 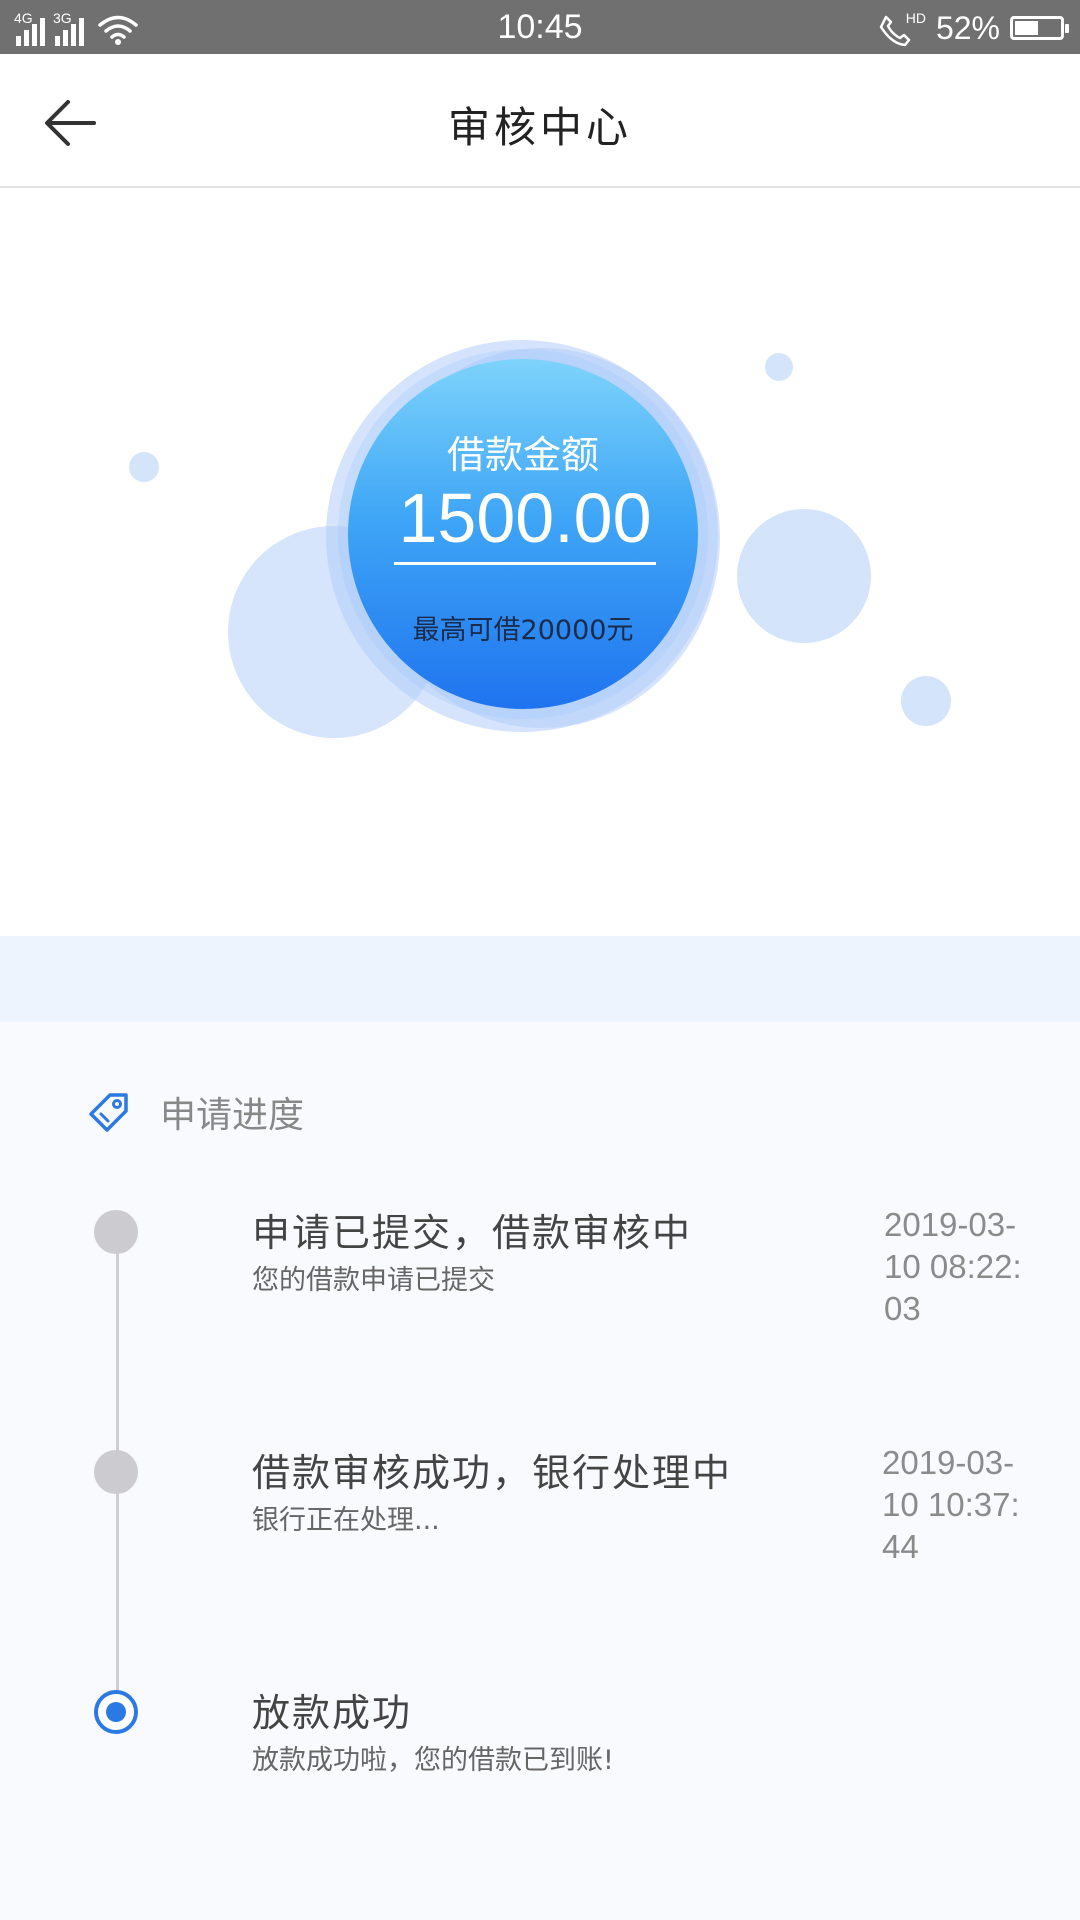 What do you see at coordinates (540, 27) in the screenshot?
I see `status-bar: 4G 3G 10:45 HD 52%` at bounding box center [540, 27].